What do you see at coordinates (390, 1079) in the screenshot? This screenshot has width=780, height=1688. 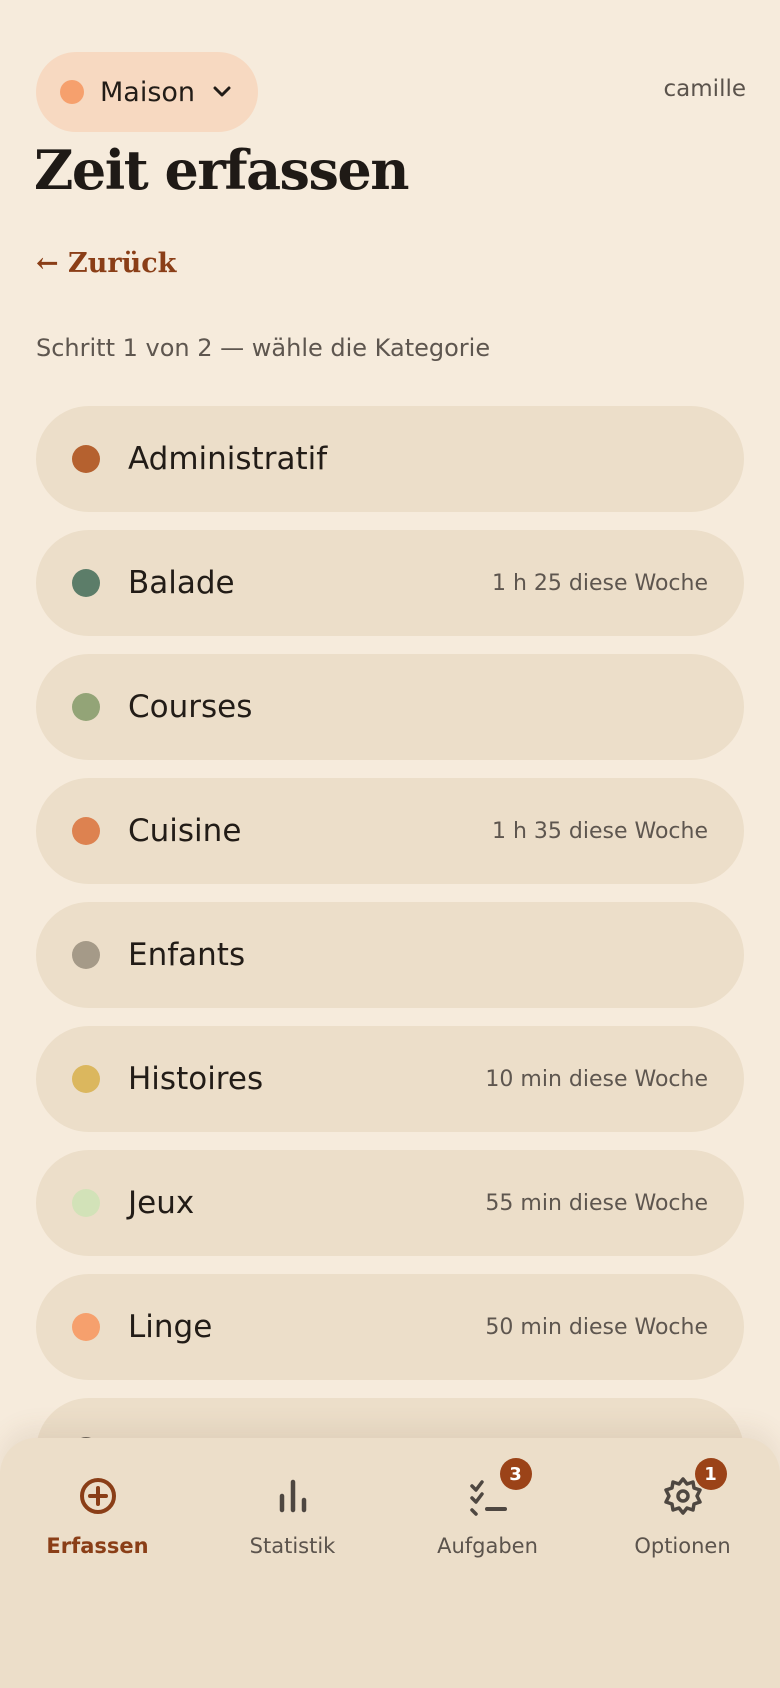 I see `category-item: Histoires 10 min diese Woche` at bounding box center [390, 1079].